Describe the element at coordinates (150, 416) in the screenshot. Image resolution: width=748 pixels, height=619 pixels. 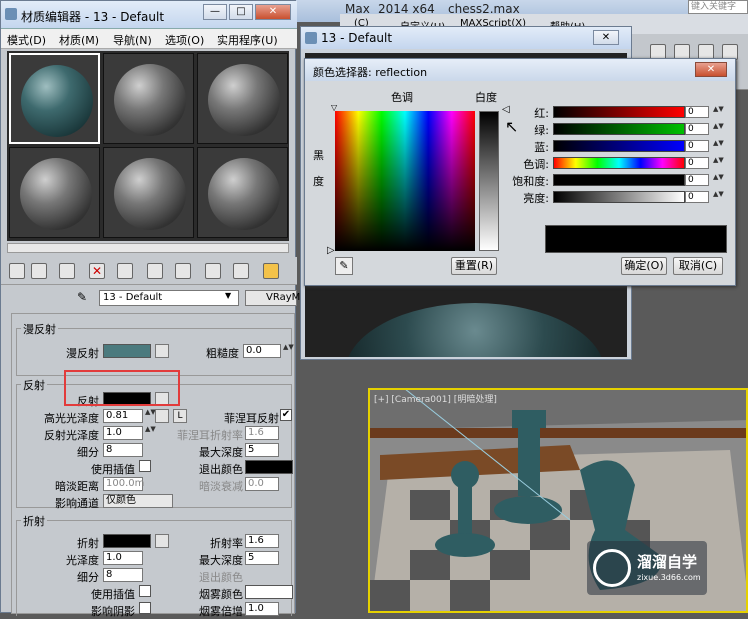
I see `hilight-gloss-spinner: ▲▼` at that location.